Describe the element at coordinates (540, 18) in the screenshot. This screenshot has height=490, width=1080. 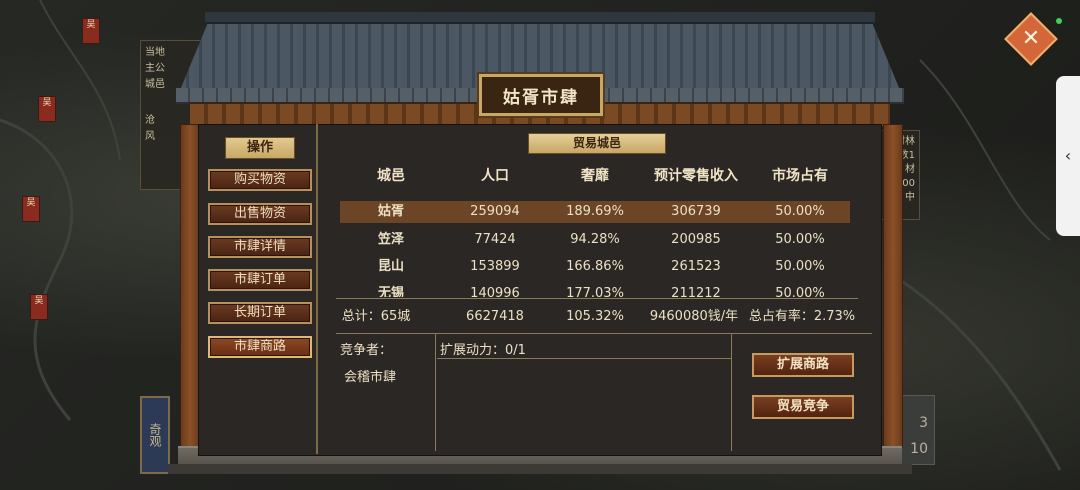
I see `roof-ridge` at that location.